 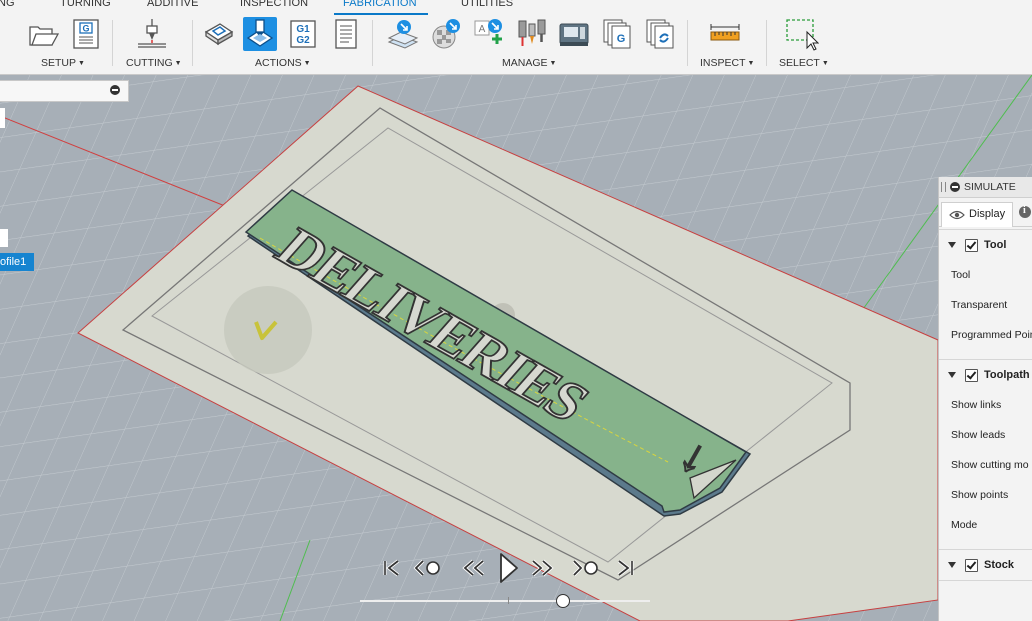 What do you see at coordinates (971, 565) in the screenshot?
I see `stock-checkbox` at bounding box center [971, 565].